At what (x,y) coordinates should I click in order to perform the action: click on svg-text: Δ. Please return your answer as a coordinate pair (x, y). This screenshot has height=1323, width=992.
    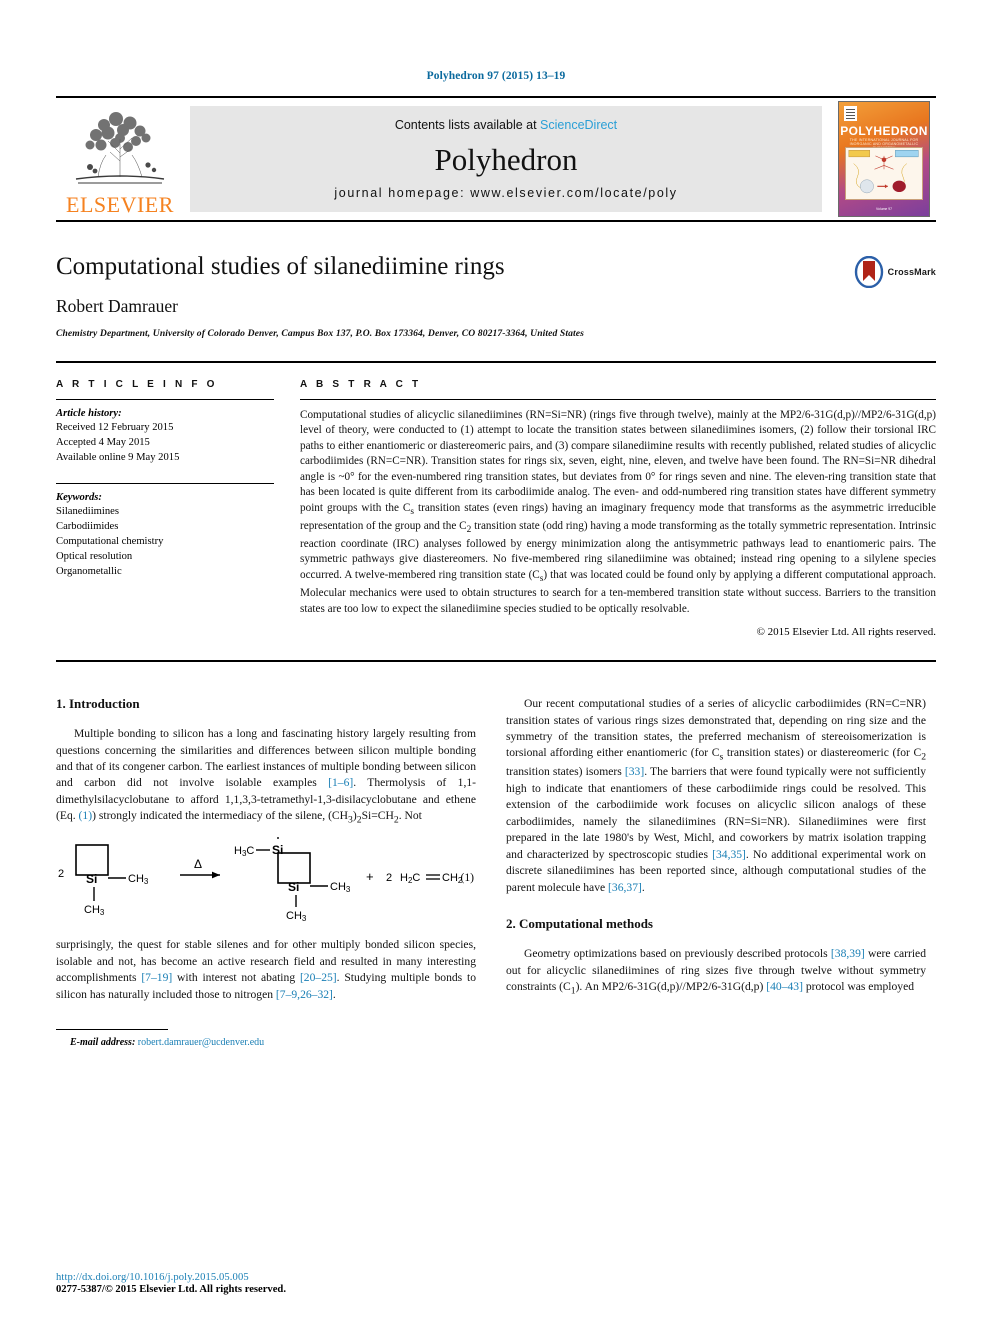
    Looking at the image, I should click on (198, 864).